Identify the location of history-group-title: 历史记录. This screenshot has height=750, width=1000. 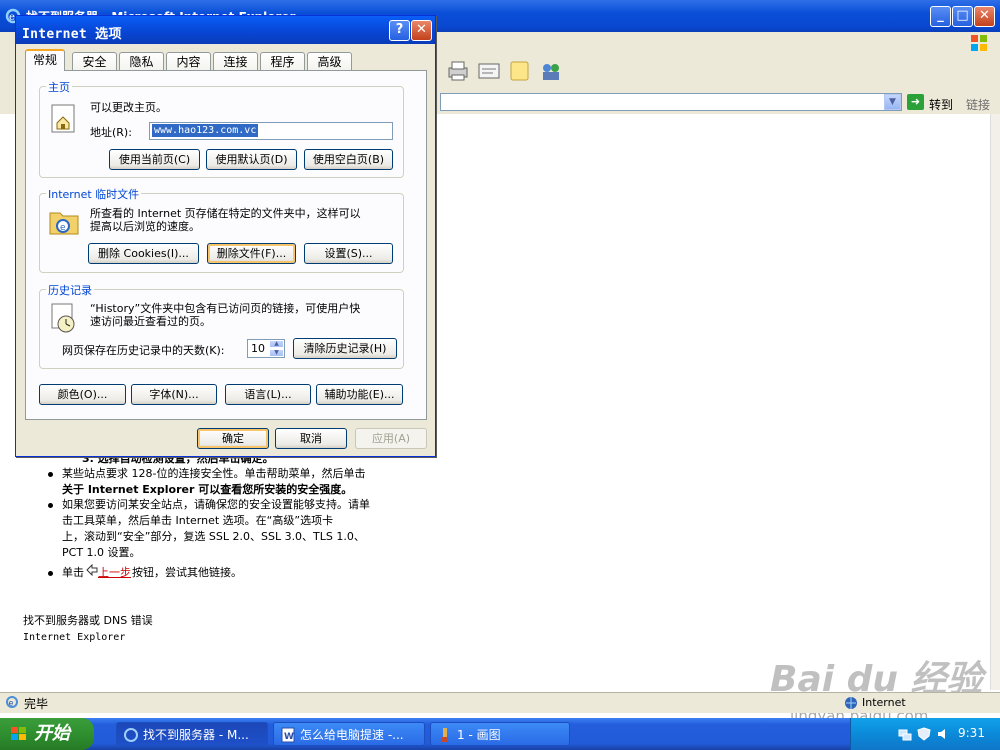
(70, 290).